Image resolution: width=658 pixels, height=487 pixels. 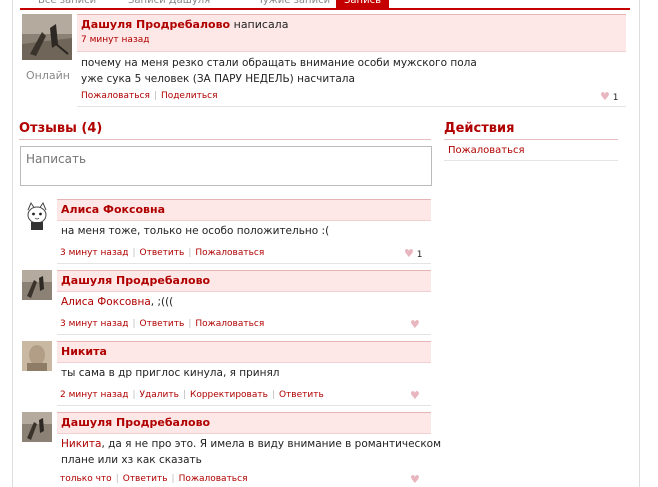 I want to click on review-meta: только что | Ответить | Пожаловаться, so click(x=154, y=479).